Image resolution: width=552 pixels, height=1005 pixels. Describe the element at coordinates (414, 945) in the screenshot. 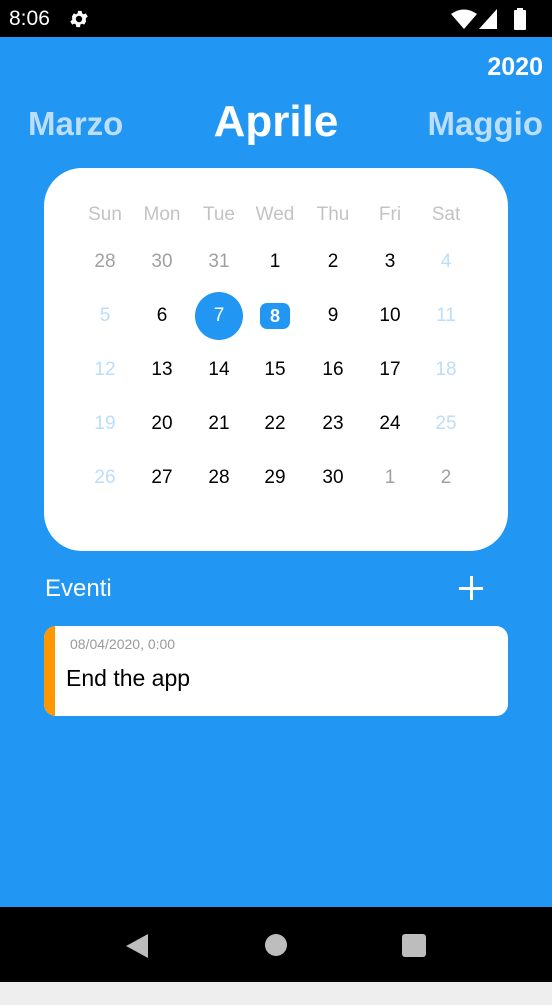

I see `recents-icon` at that location.